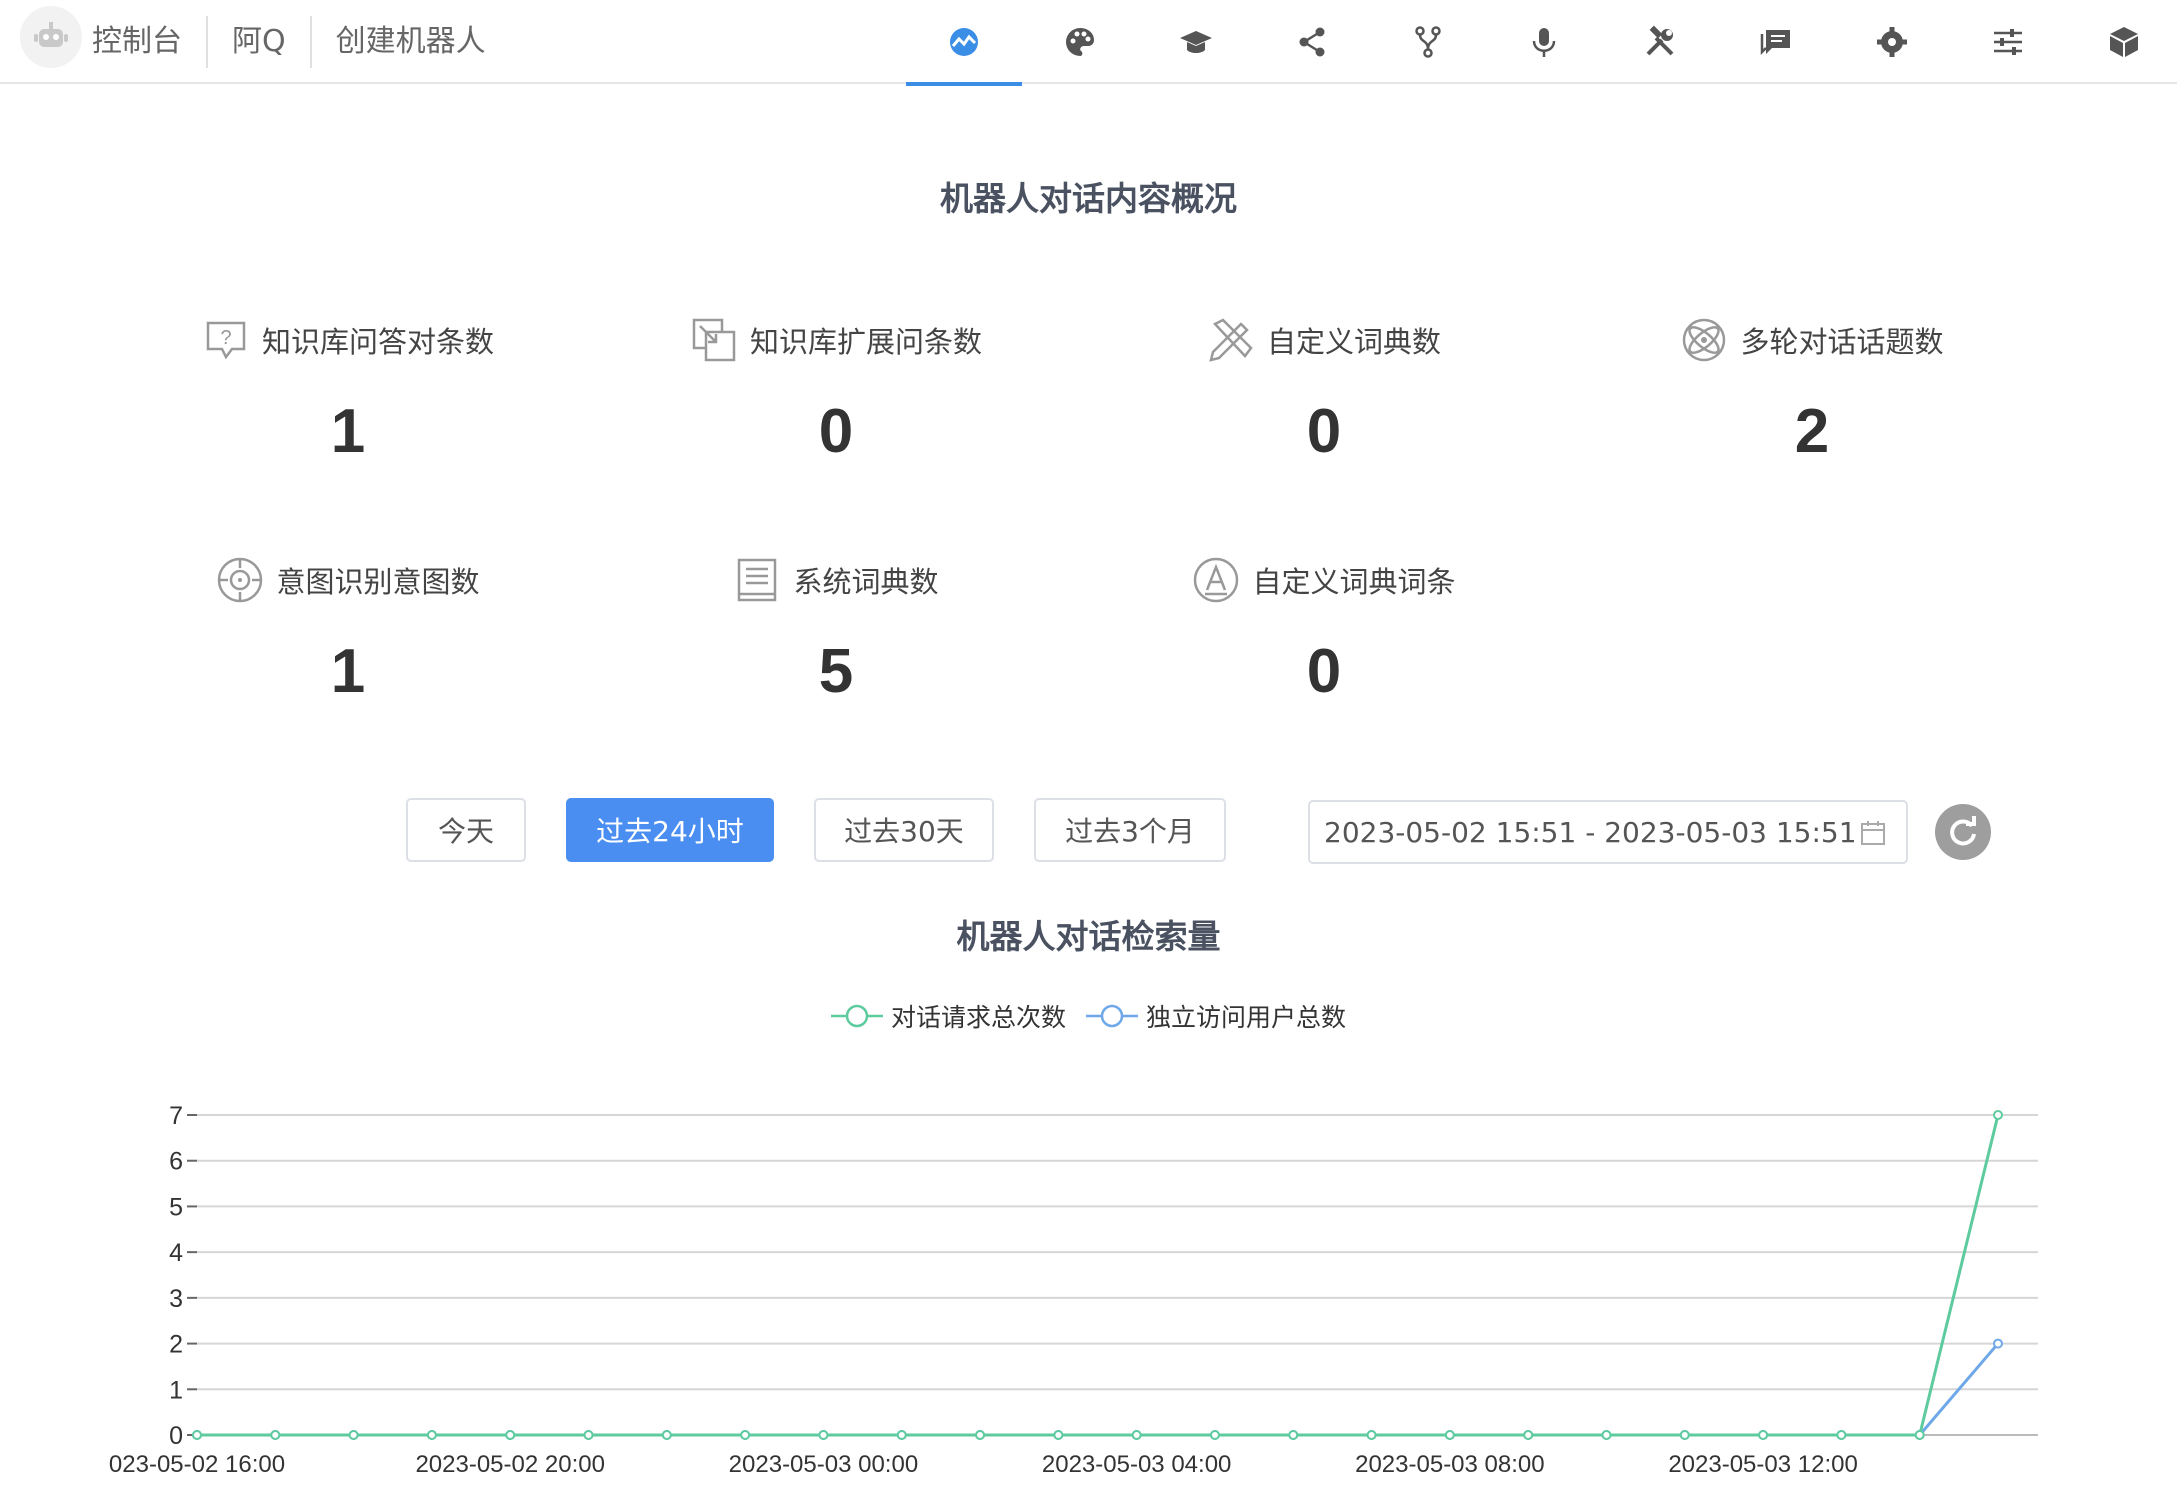 The image size is (2177, 1490). What do you see at coordinates (1428, 42) in the screenshot?
I see `fork-icon` at bounding box center [1428, 42].